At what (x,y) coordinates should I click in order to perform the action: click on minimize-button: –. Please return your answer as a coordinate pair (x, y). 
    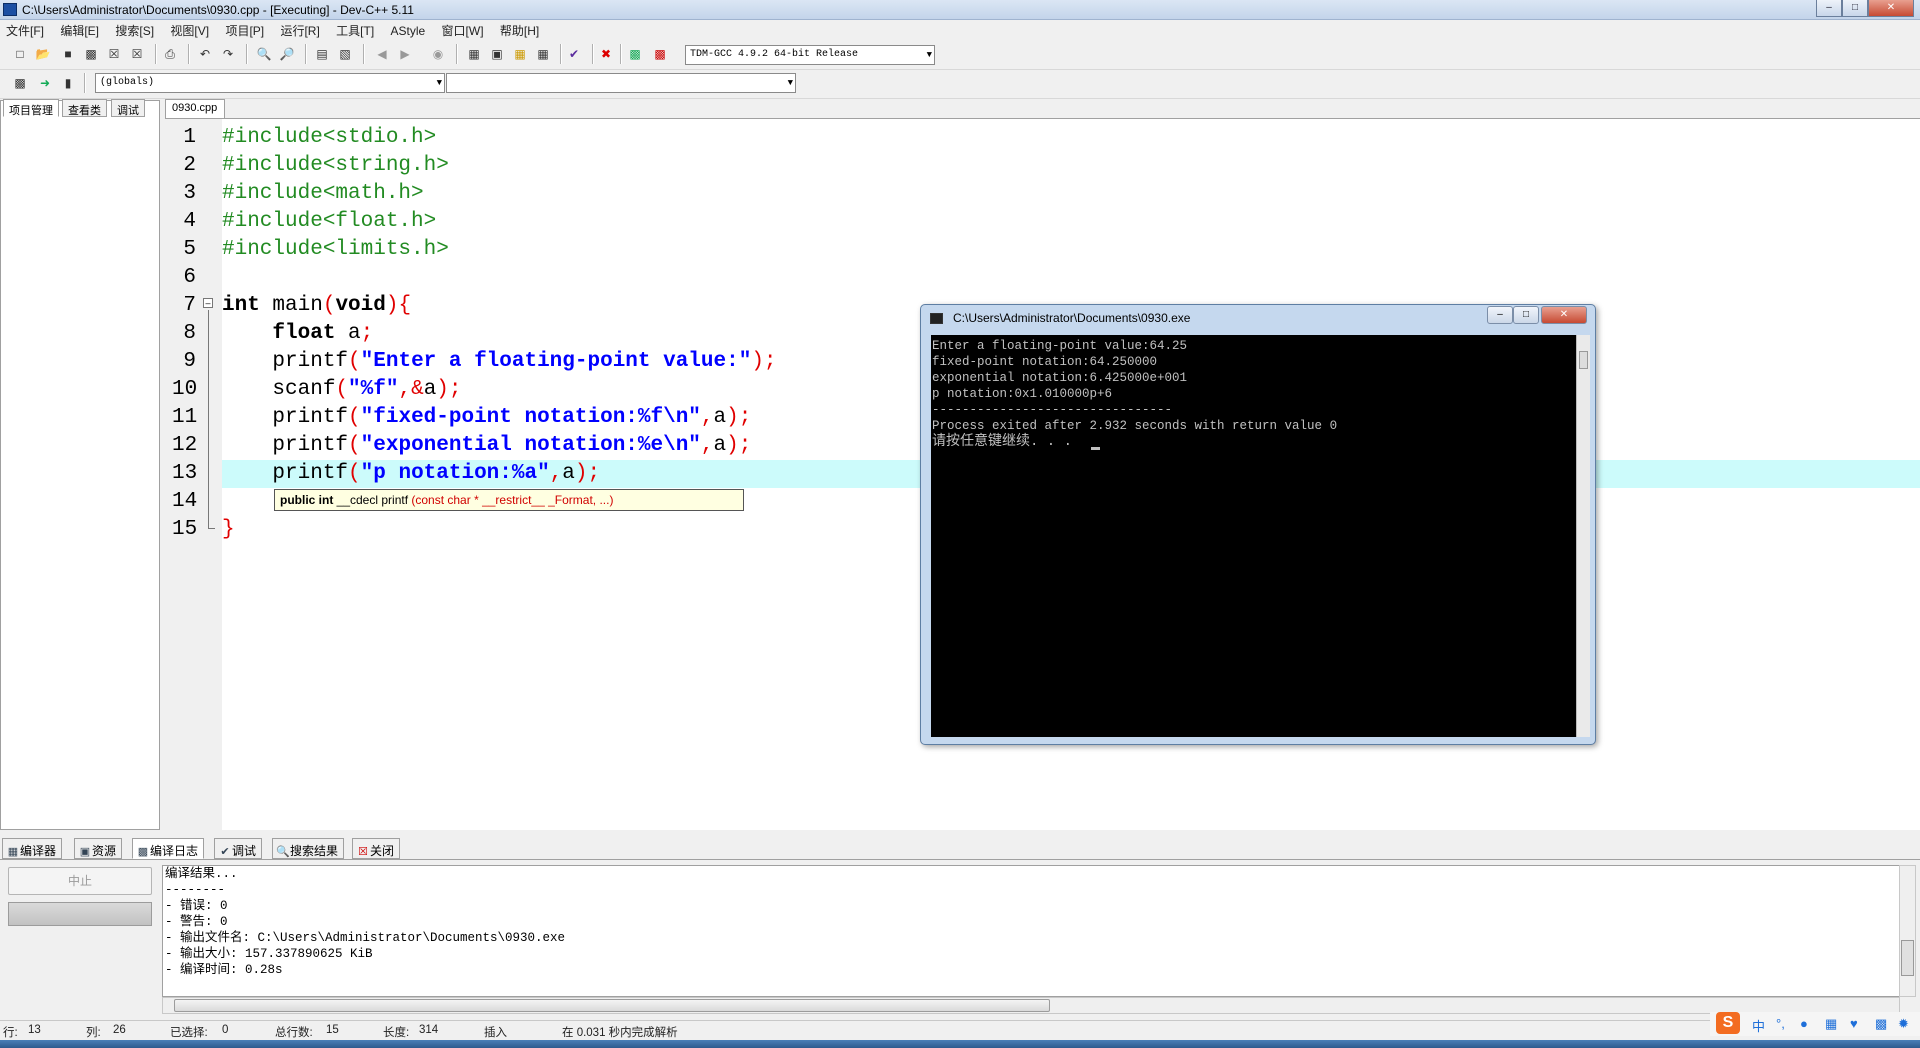
    Looking at the image, I should click on (1829, 8).